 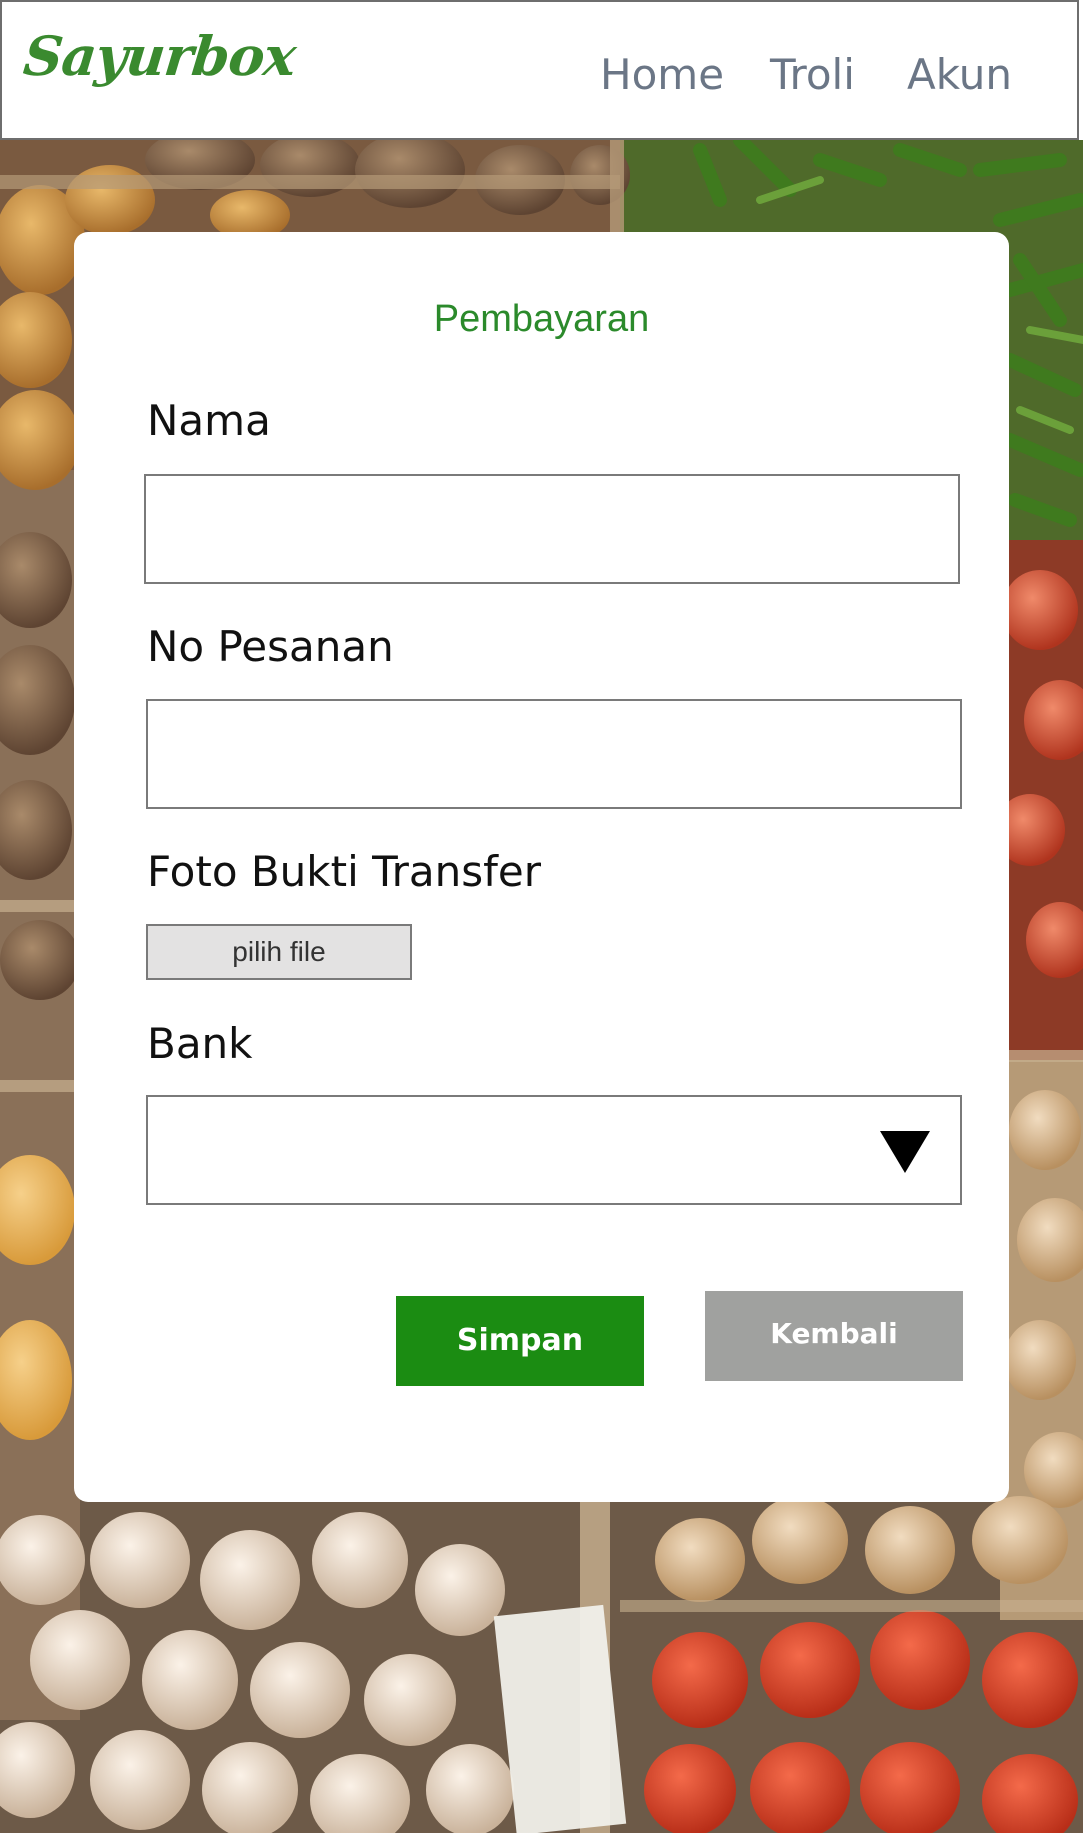 I want to click on no-pesanan-input, so click(x=554, y=754).